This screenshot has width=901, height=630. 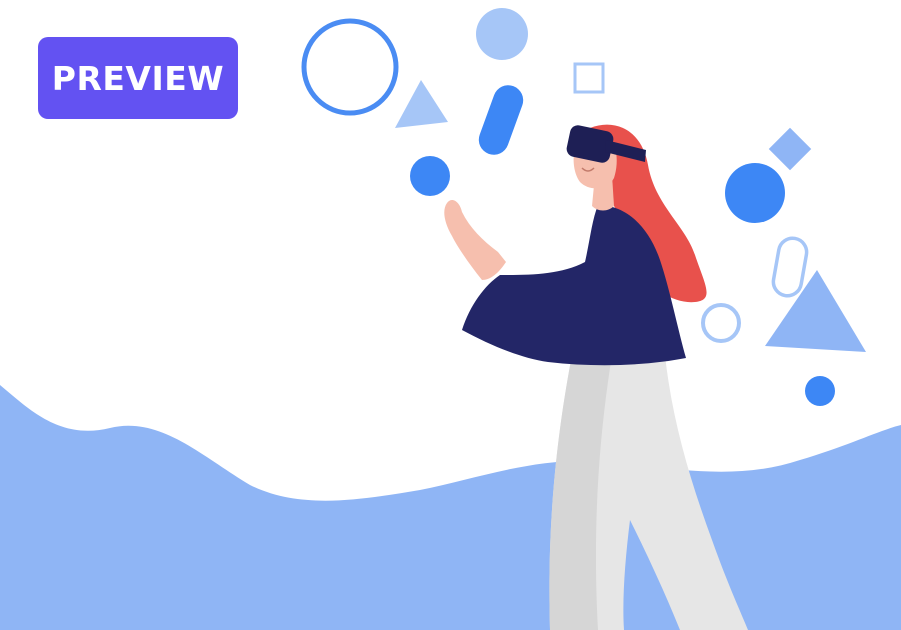 I want to click on diamond-icon, so click(x=790, y=149).